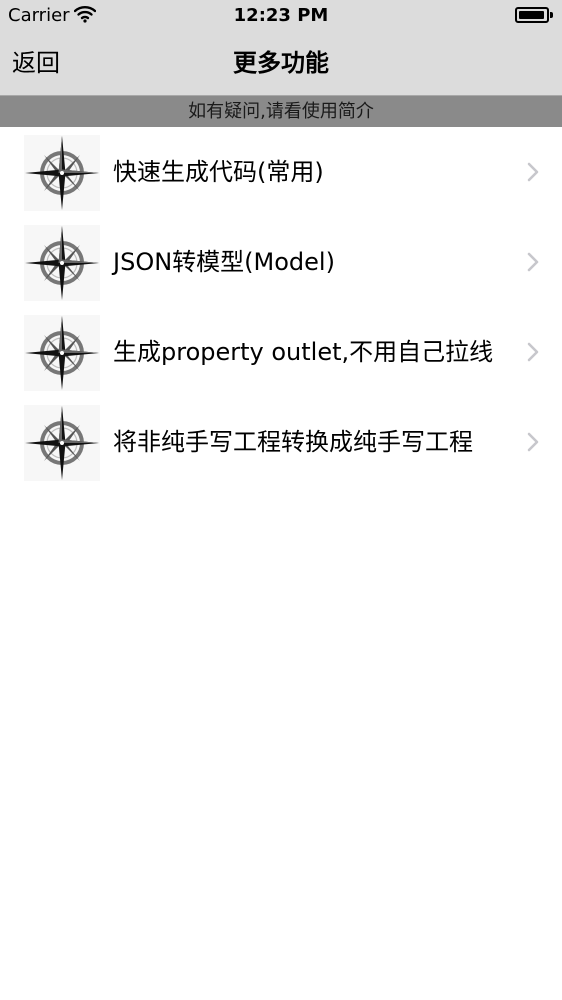 The width and height of the screenshot is (562, 1000). I want to click on battery-level-fill, so click(531, 15).